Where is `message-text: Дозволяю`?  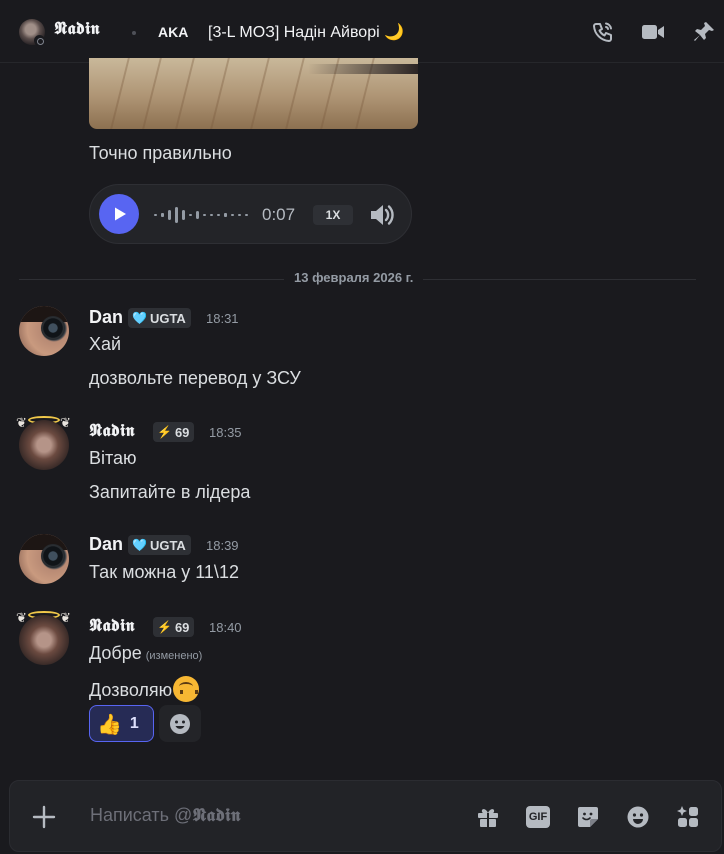 message-text: Дозволяю is located at coordinates (144, 689).